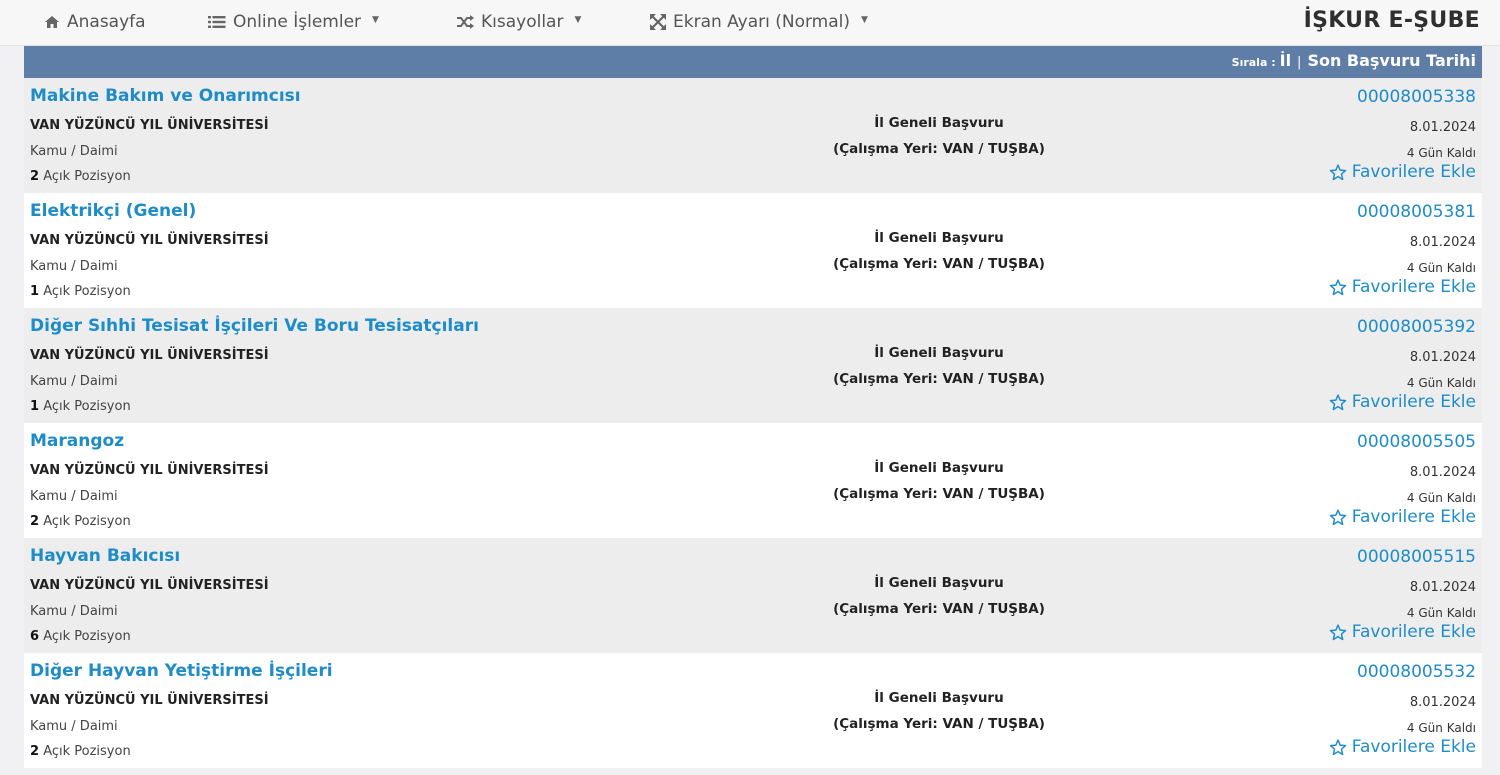 This screenshot has width=1500, height=775. I want to click on job-code-link: 00008005392, so click(1416, 327).